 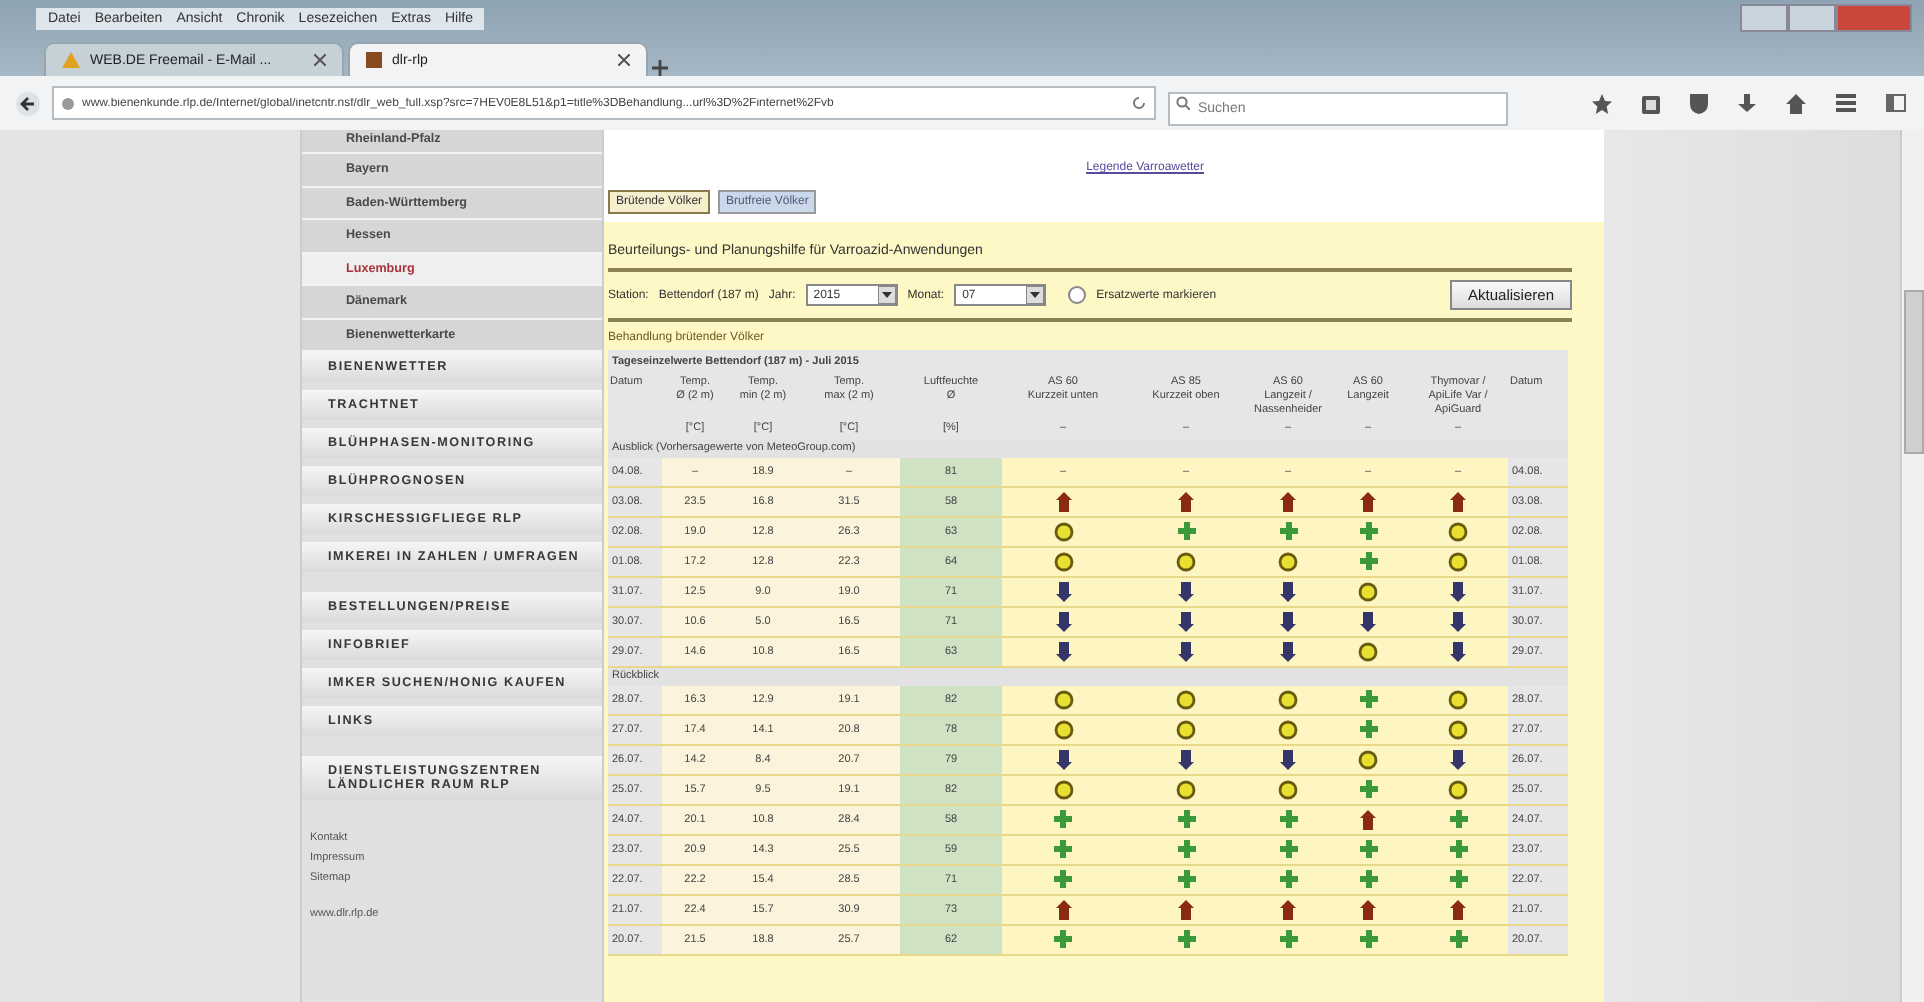 I want to click on menu-icon, so click(x=1846, y=103).